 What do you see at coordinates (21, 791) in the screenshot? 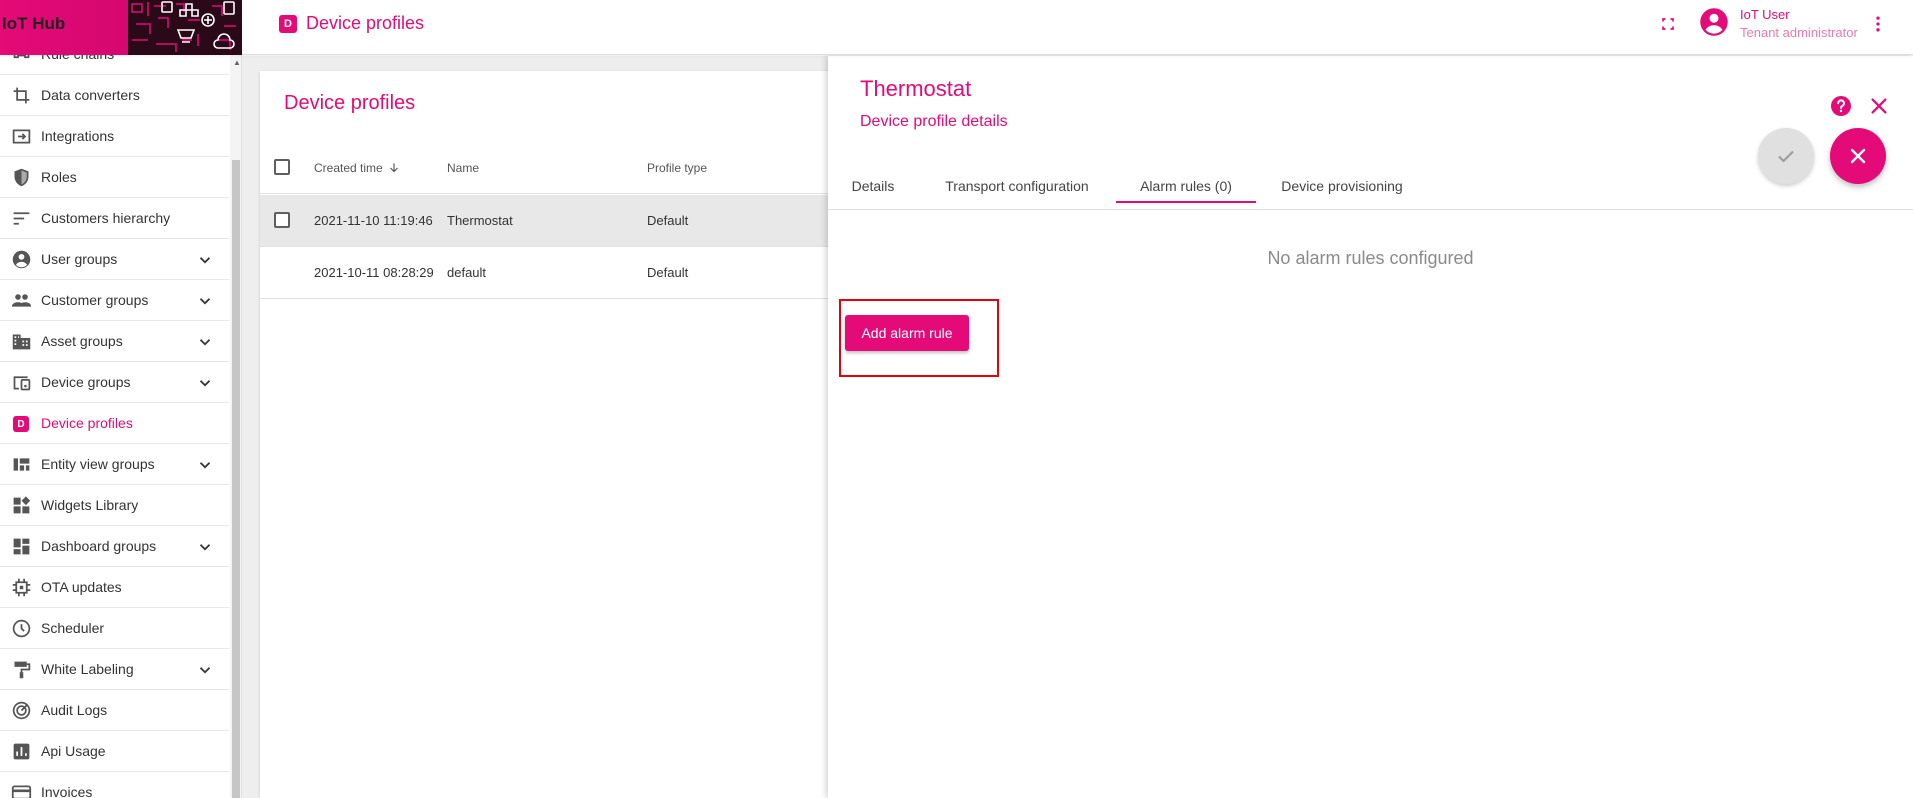
I see `credit-card-icon` at bounding box center [21, 791].